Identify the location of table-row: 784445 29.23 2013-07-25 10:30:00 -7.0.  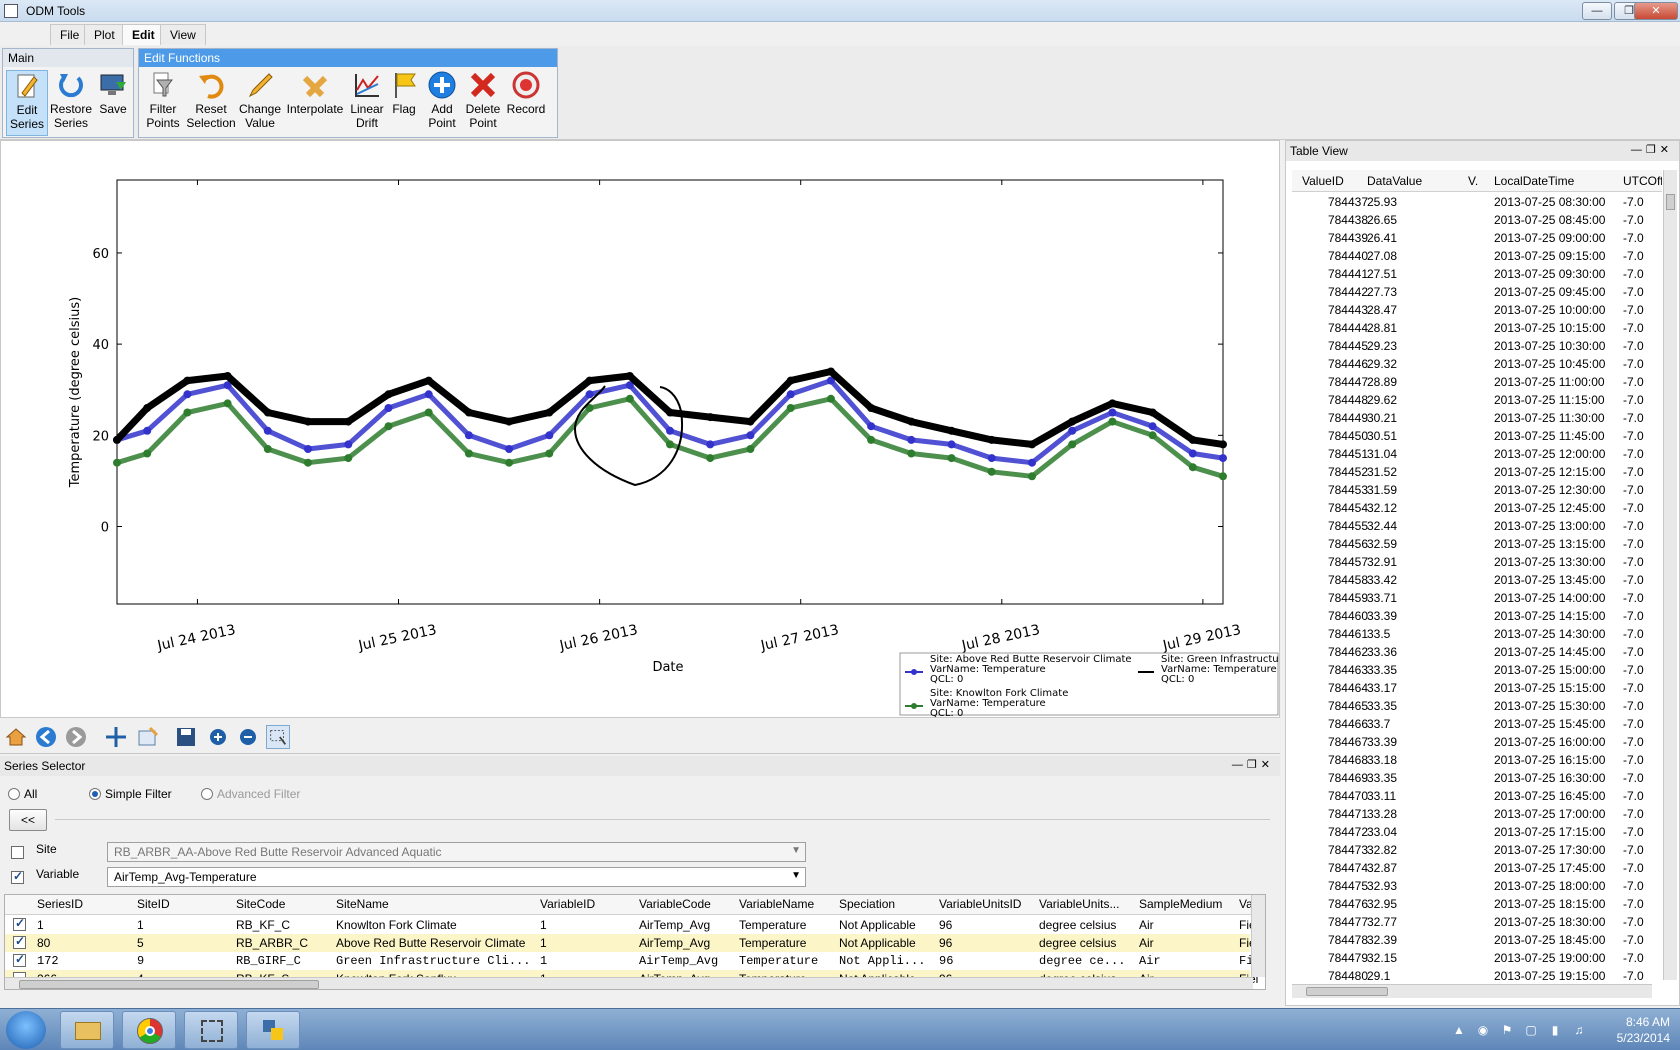
(1477, 347).